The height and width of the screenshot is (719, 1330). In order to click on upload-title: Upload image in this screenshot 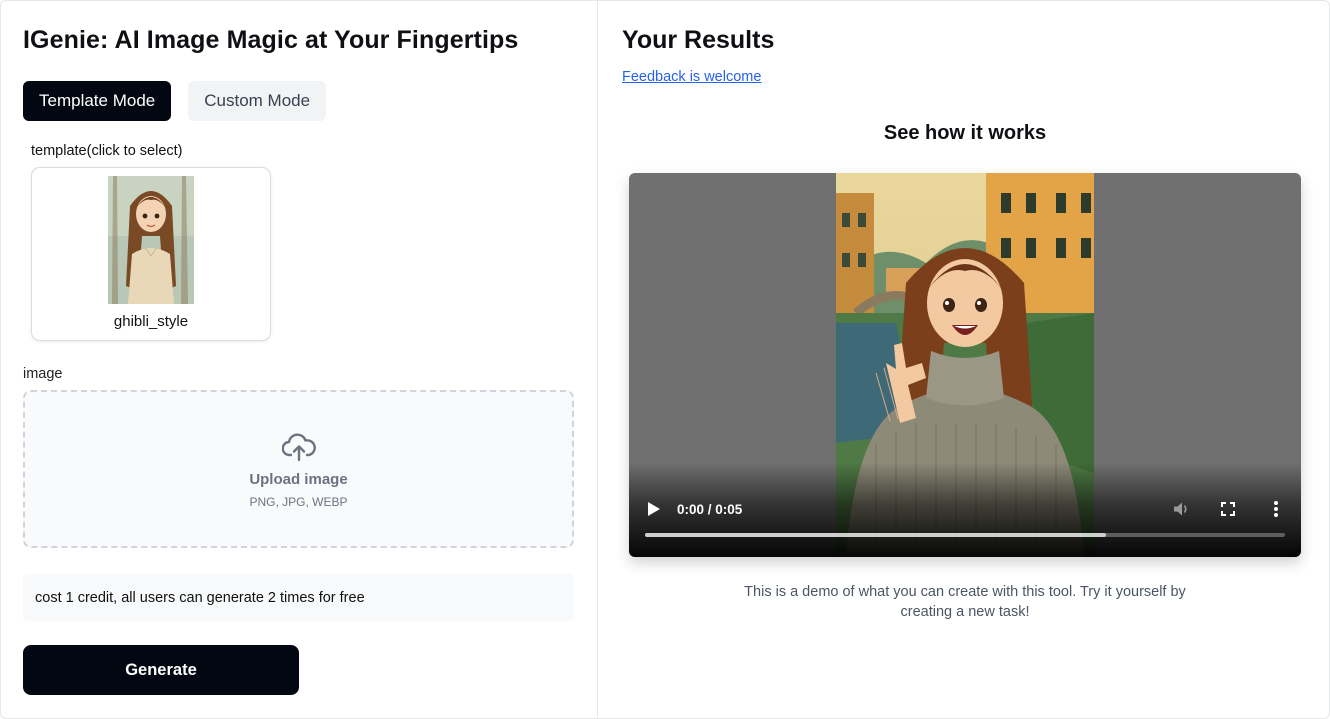, I will do `click(298, 479)`.